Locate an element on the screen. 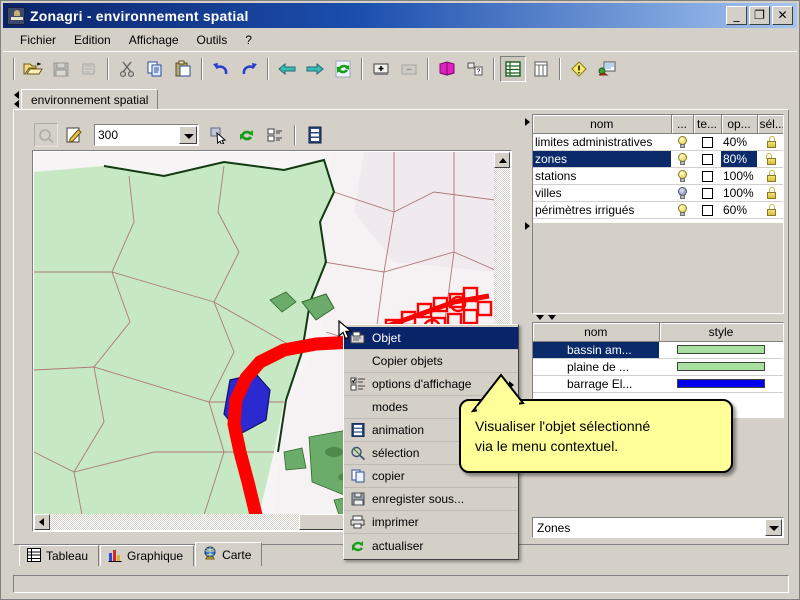  refresh-map-button is located at coordinates (247, 135).